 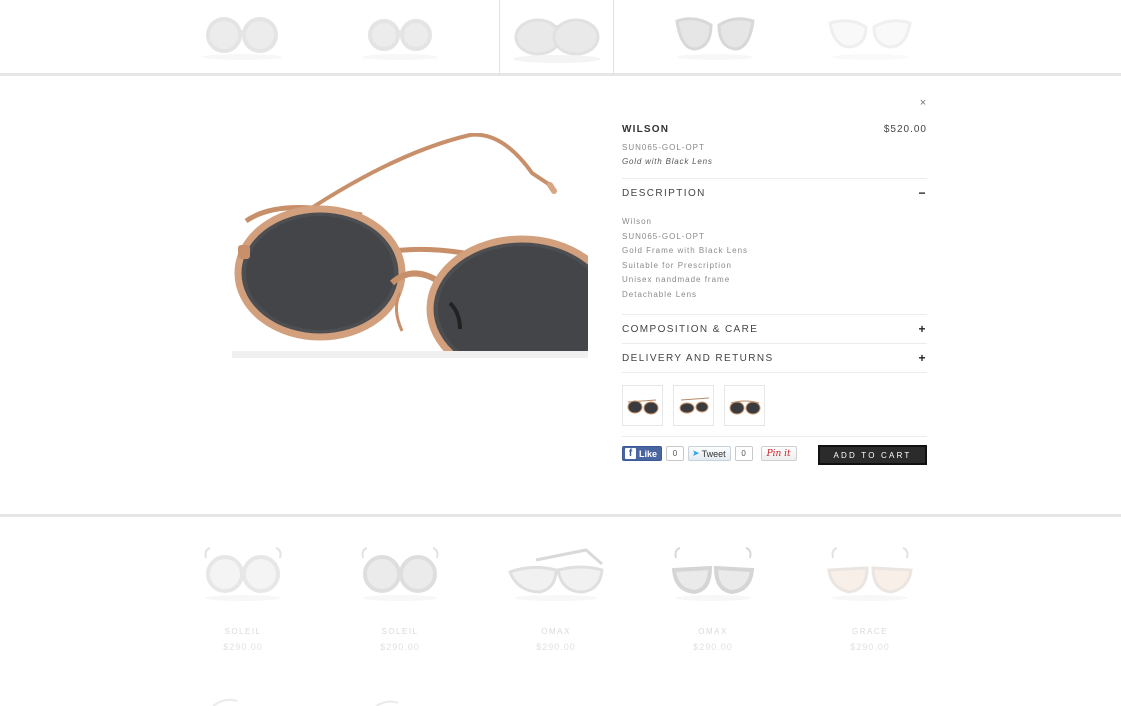 I want to click on grid-row-2-product-1-peek, so click(x=225, y=702).